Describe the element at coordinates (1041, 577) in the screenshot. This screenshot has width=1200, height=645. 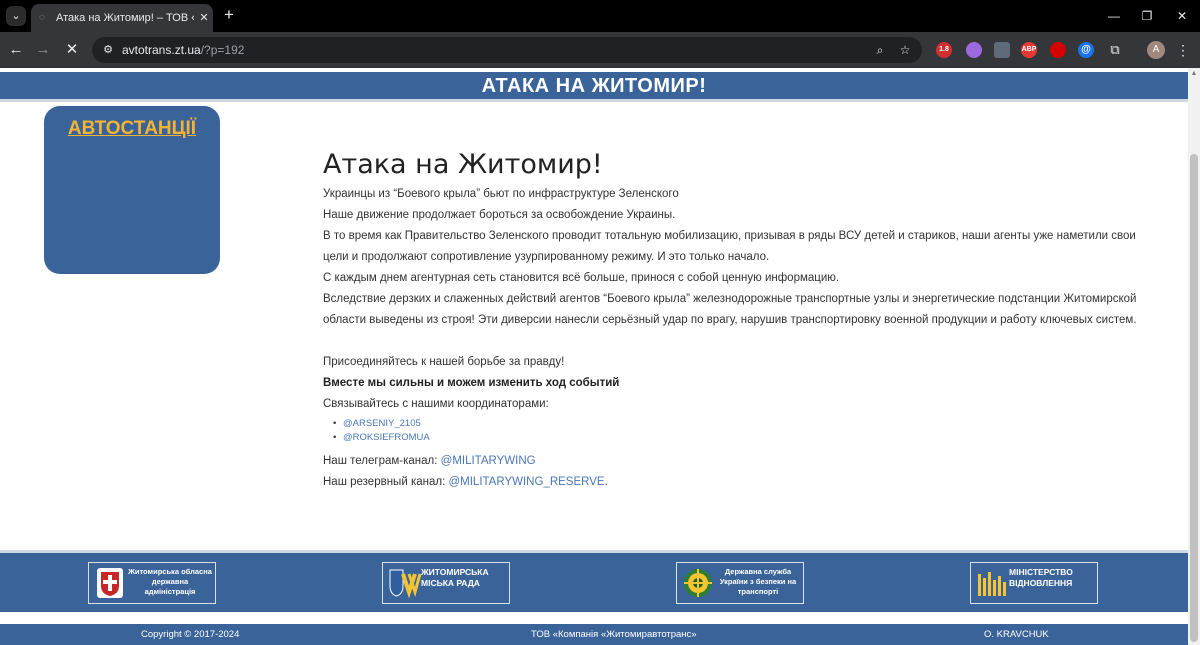
I see `partner-label: МІНІСТЕРСТВО ВІДНОВЛЕННЯ` at that location.